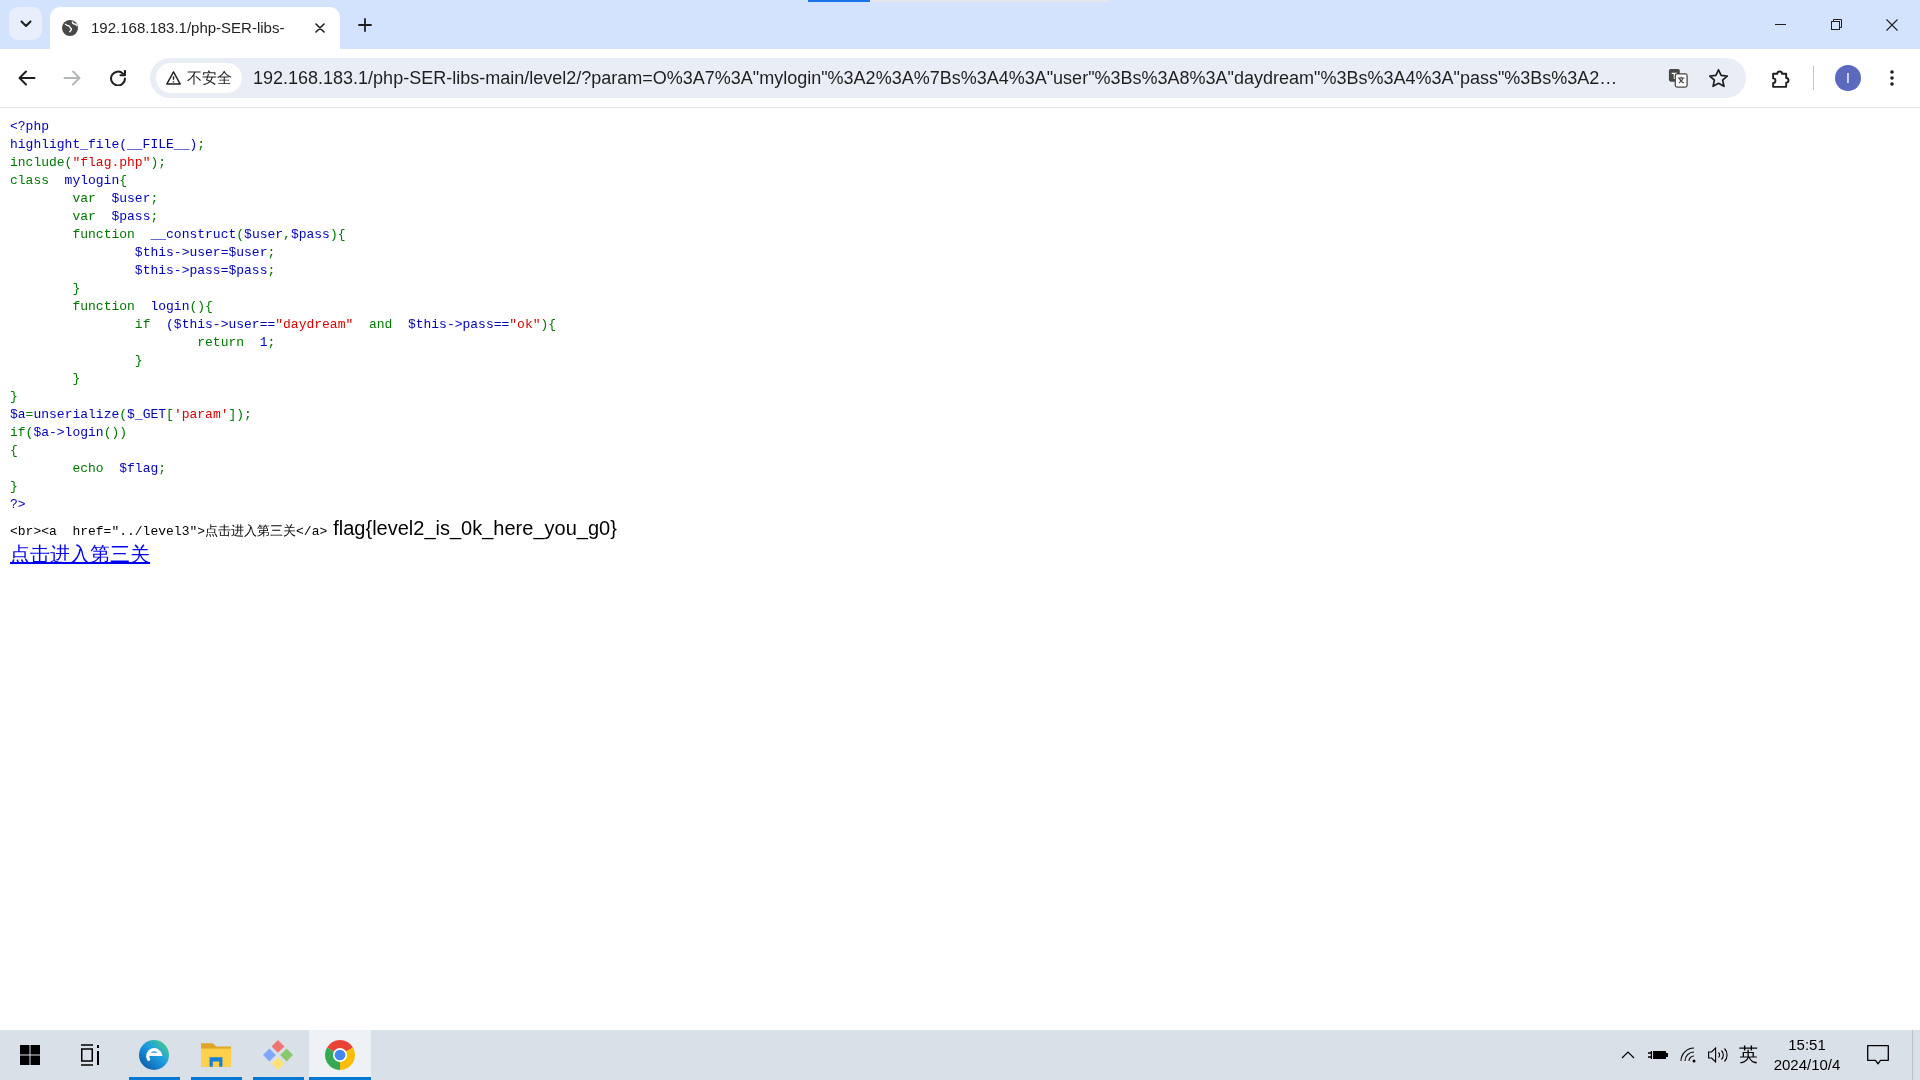 This screenshot has height=1080, width=1920. Describe the element at coordinates (1780, 24) in the screenshot. I see `minimize-icon` at that location.